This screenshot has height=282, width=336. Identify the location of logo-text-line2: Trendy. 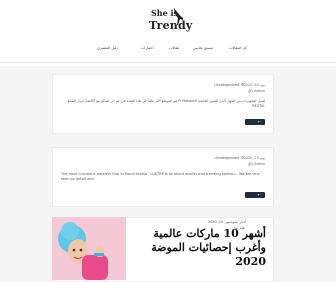
(171, 25).